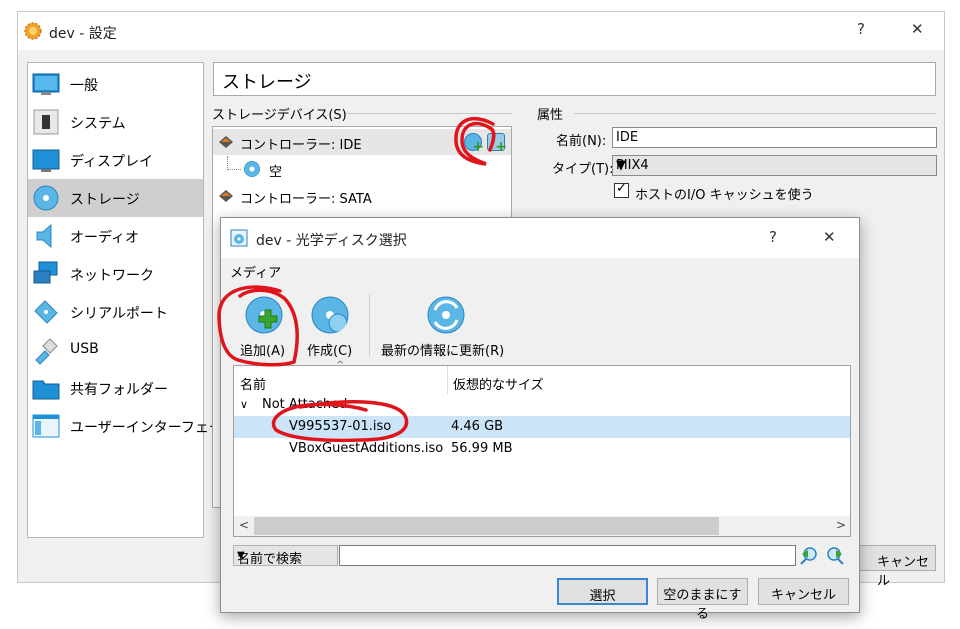 The height and width of the screenshot is (629, 960). What do you see at coordinates (84, 349) in the screenshot?
I see `sidebar-item-label: USB` at bounding box center [84, 349].